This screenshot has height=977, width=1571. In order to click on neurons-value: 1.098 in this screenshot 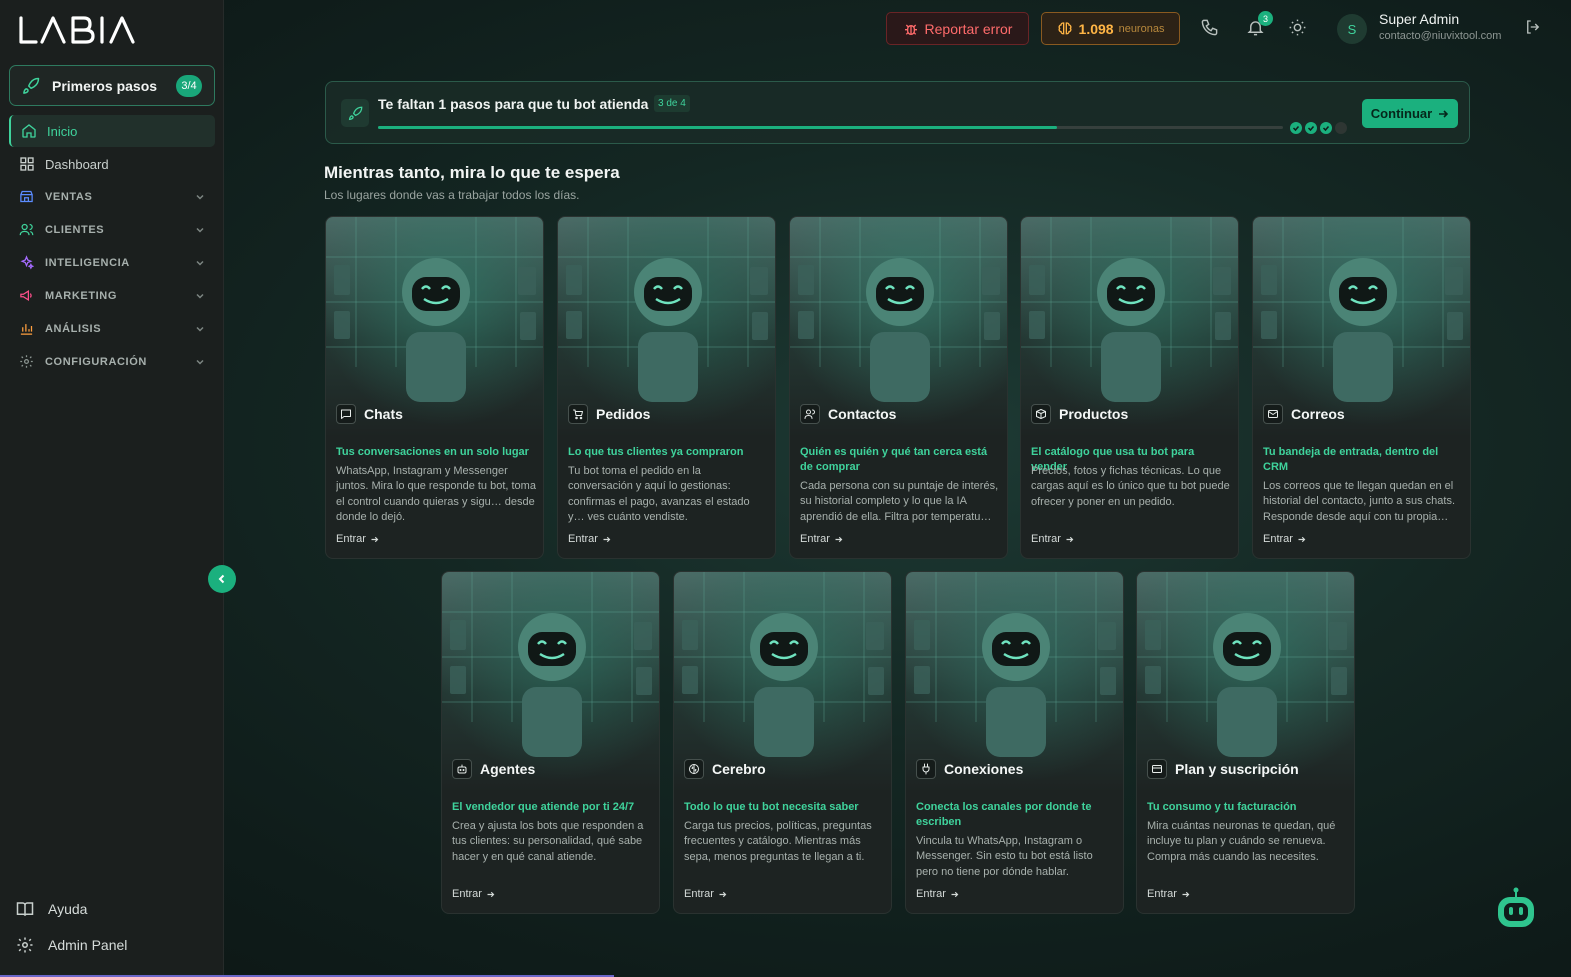, I will do `click(1096, 28)`.